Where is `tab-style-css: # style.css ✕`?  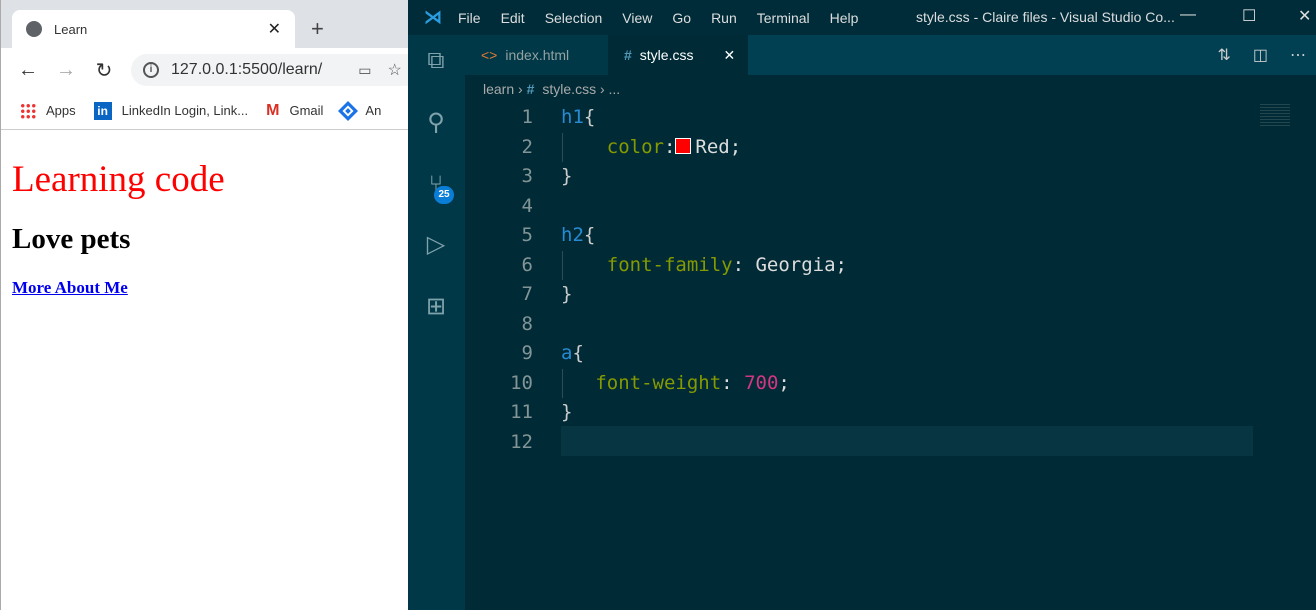 tab-style-css: # style.css ✕ is located at coordinates (678, 55).